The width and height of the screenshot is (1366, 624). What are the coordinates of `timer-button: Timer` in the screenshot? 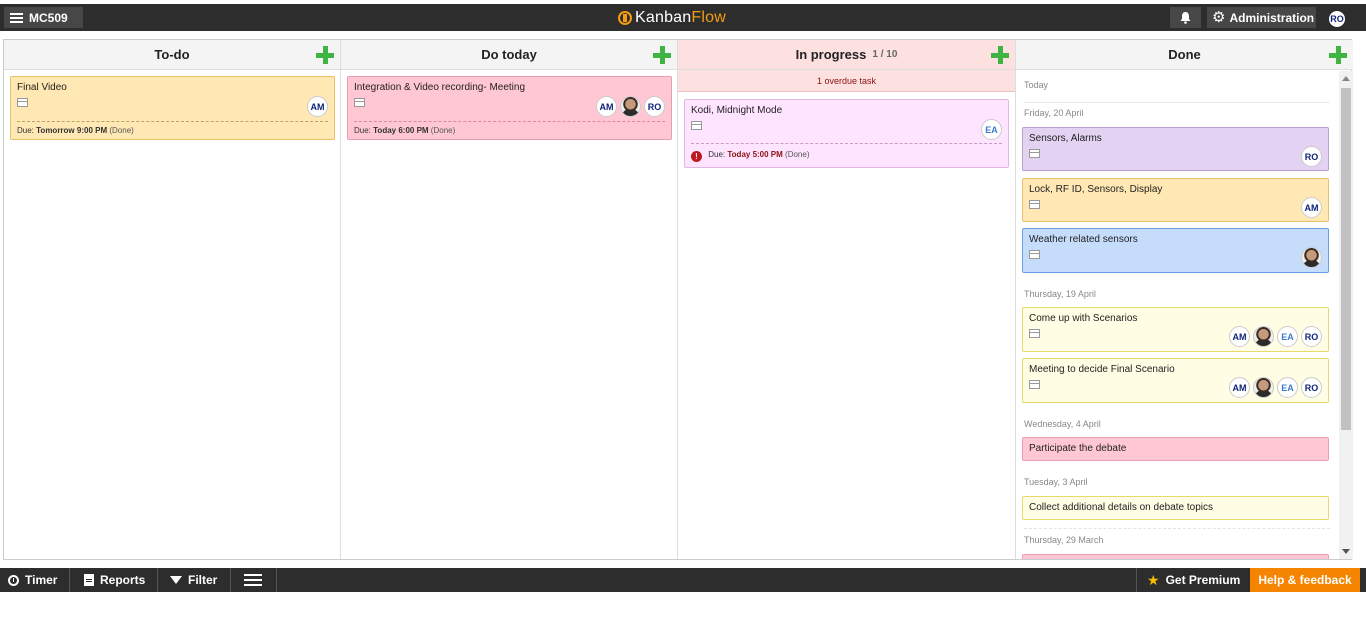 It's located at (35, 580).